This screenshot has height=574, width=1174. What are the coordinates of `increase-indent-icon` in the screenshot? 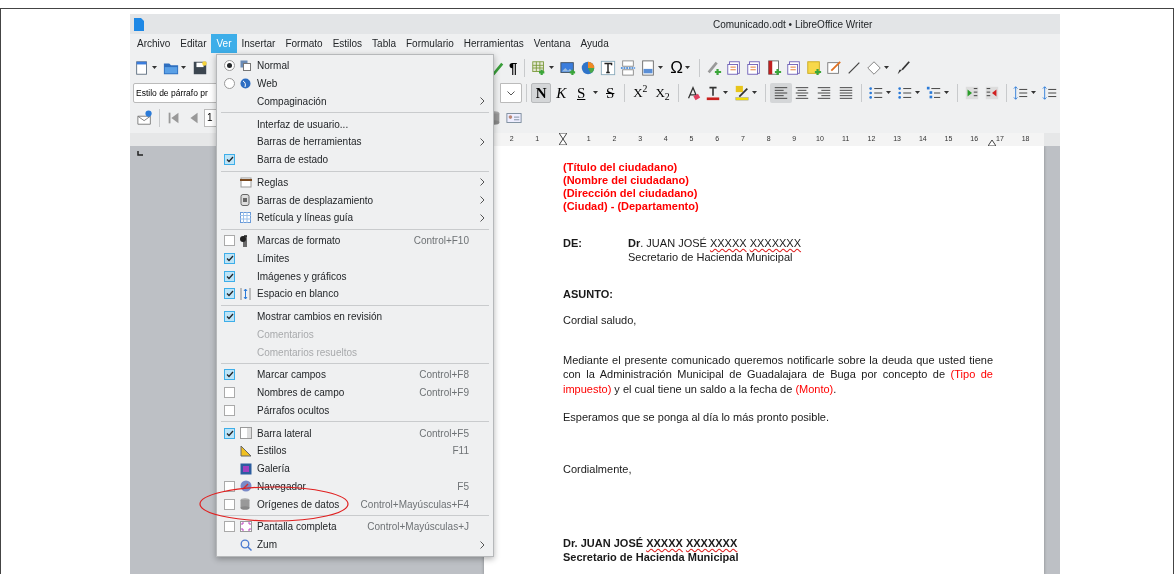 It's located at (972, 93).